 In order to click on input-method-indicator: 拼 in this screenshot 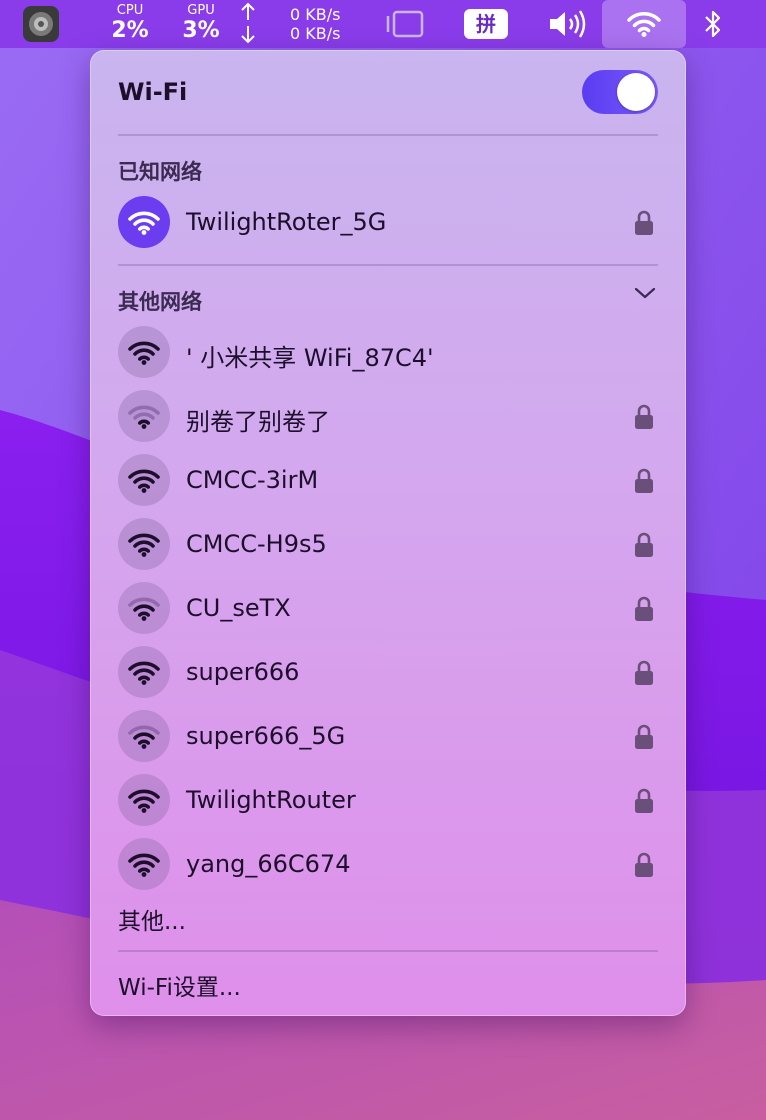, I will do `click(486, 24)`.